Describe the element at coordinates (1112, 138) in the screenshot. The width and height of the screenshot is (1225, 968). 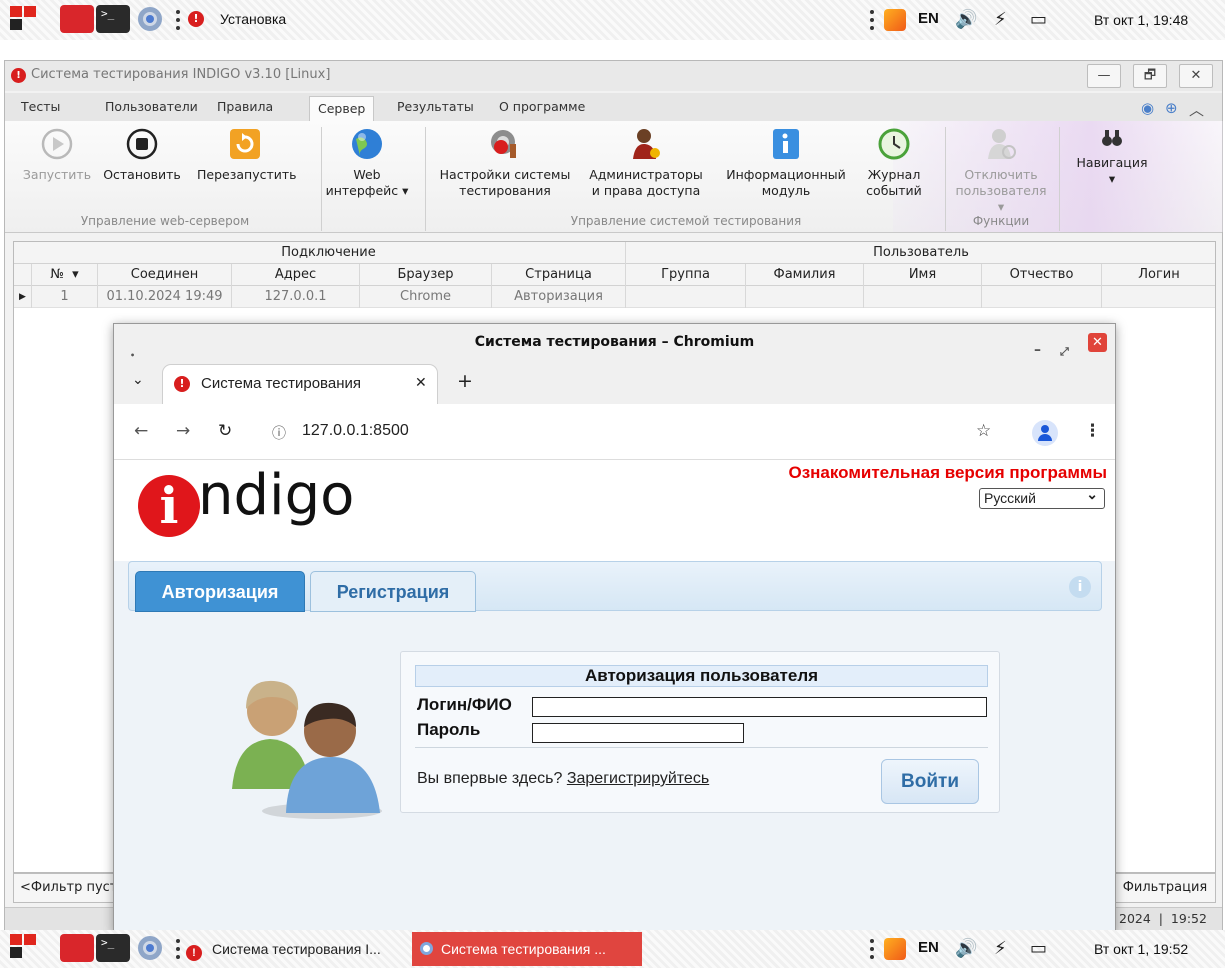
I see `binoculars-icon` at that location.